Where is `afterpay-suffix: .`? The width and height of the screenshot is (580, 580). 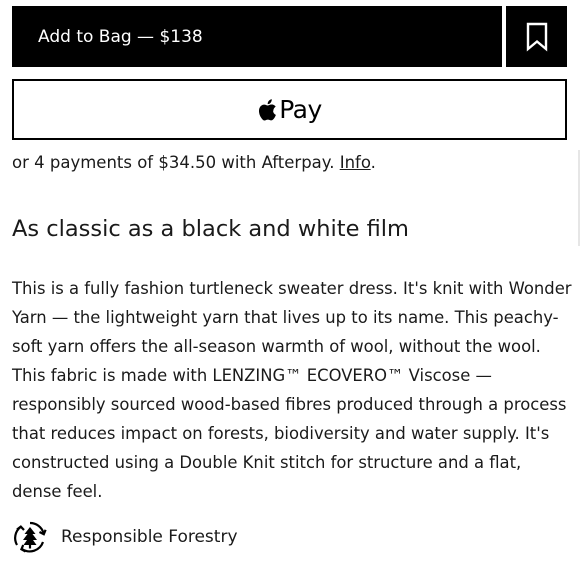
afterpay-suffix: . is located at coordinates (373, 162).